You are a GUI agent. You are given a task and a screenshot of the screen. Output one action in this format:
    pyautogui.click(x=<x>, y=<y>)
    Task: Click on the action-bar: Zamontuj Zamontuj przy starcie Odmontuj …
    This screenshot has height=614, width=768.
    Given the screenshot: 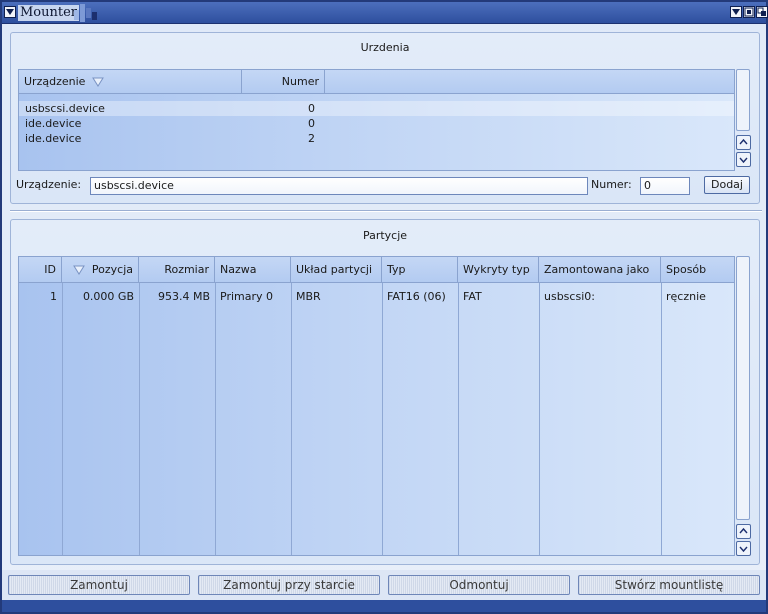 What is the action you would take?
    pyautogui.click(x=384, y=585)
    